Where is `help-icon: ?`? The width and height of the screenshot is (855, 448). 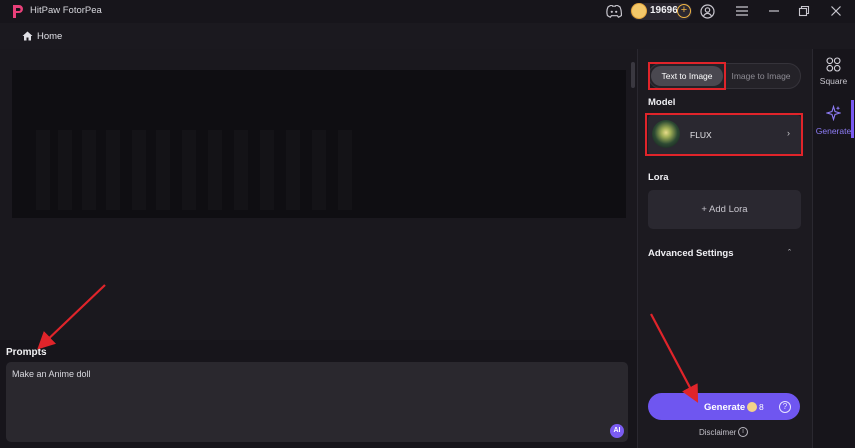
help-icon: ? is located at coordinates (785, 407).